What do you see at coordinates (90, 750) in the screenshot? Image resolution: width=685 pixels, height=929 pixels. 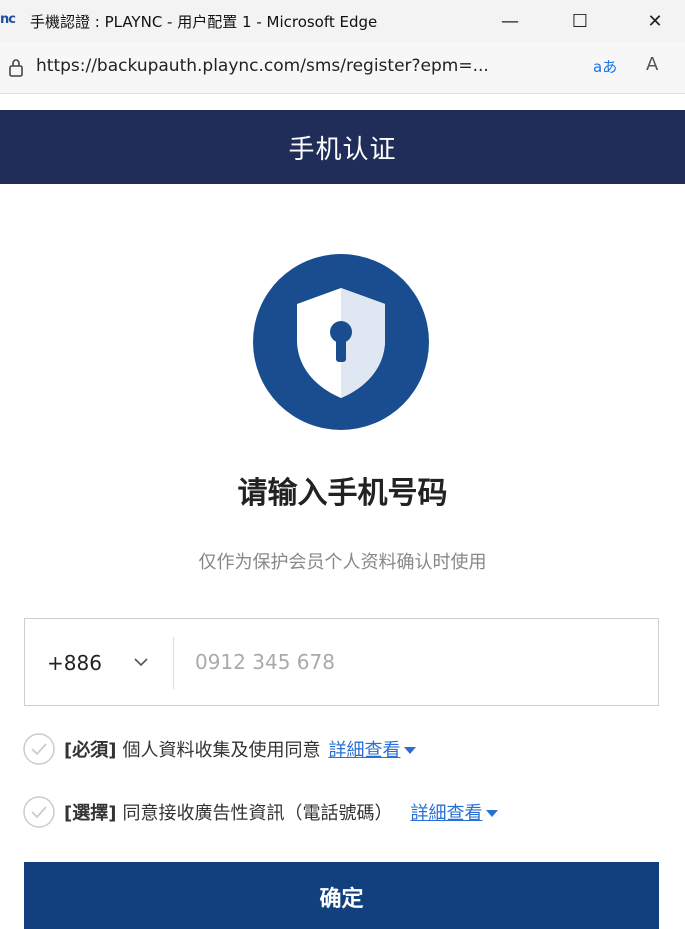 I see `agreement-tag: [必須]` at bounding box center [90, 750].